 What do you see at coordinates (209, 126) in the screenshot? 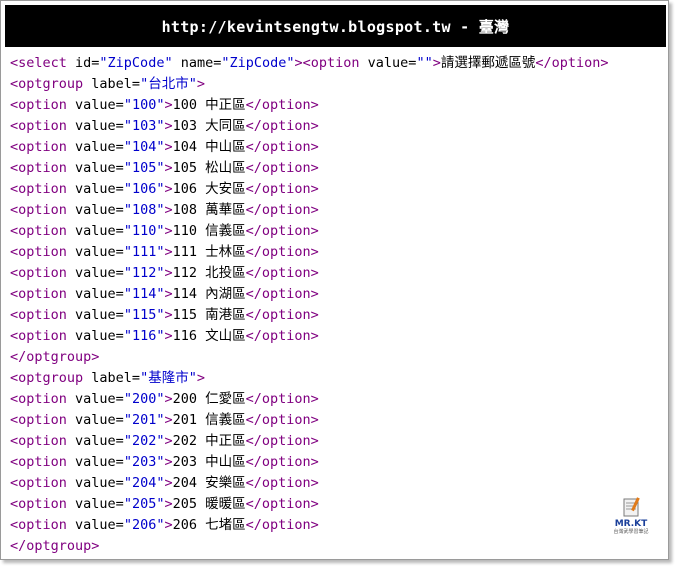
I see `option-text: 103 大同區` at bounding box center [209, 126].